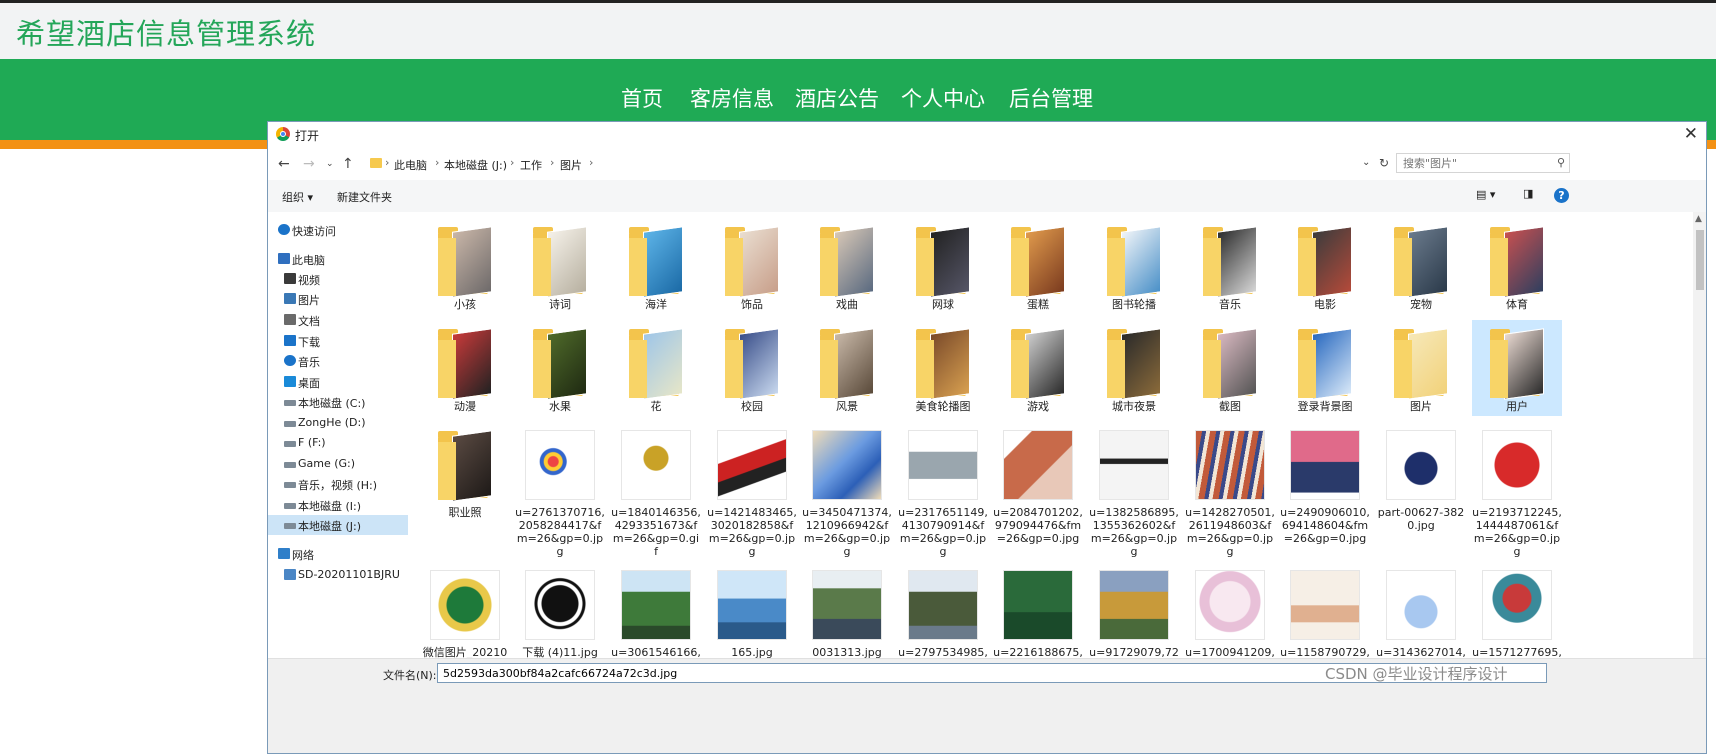  I want to click on sidebar-item: 网络, so click(338, 554).